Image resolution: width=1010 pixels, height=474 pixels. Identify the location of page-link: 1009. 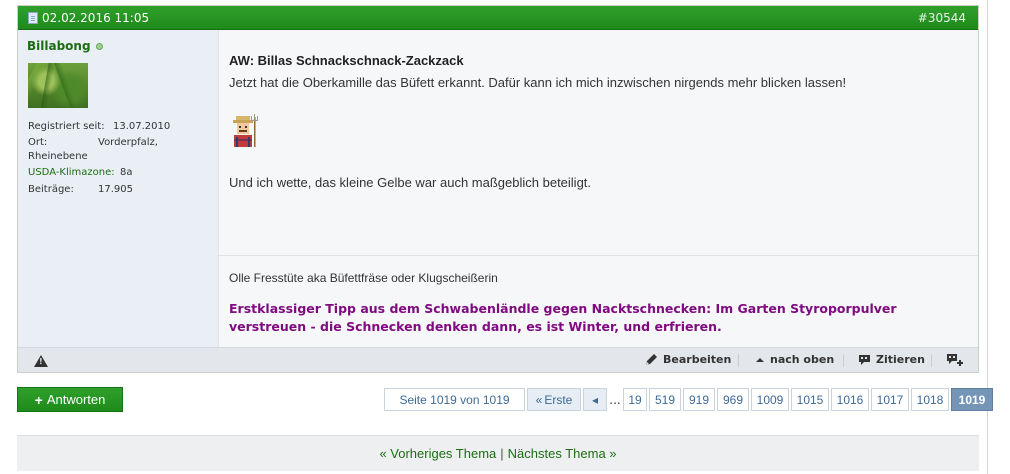
(770, 399).